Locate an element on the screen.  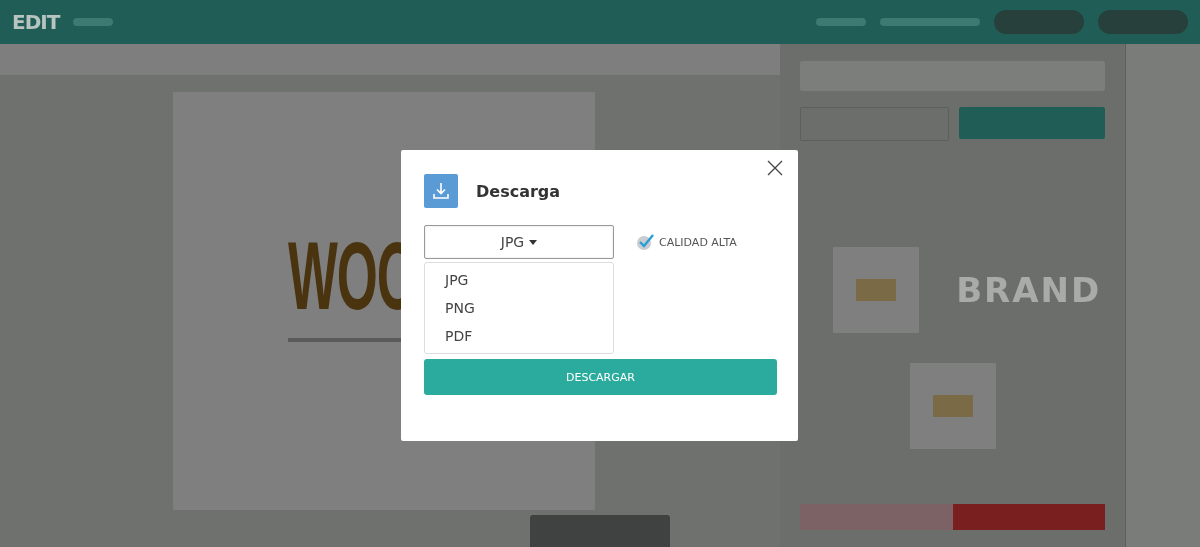
zoom-controls is located at coordinates (600, 531).